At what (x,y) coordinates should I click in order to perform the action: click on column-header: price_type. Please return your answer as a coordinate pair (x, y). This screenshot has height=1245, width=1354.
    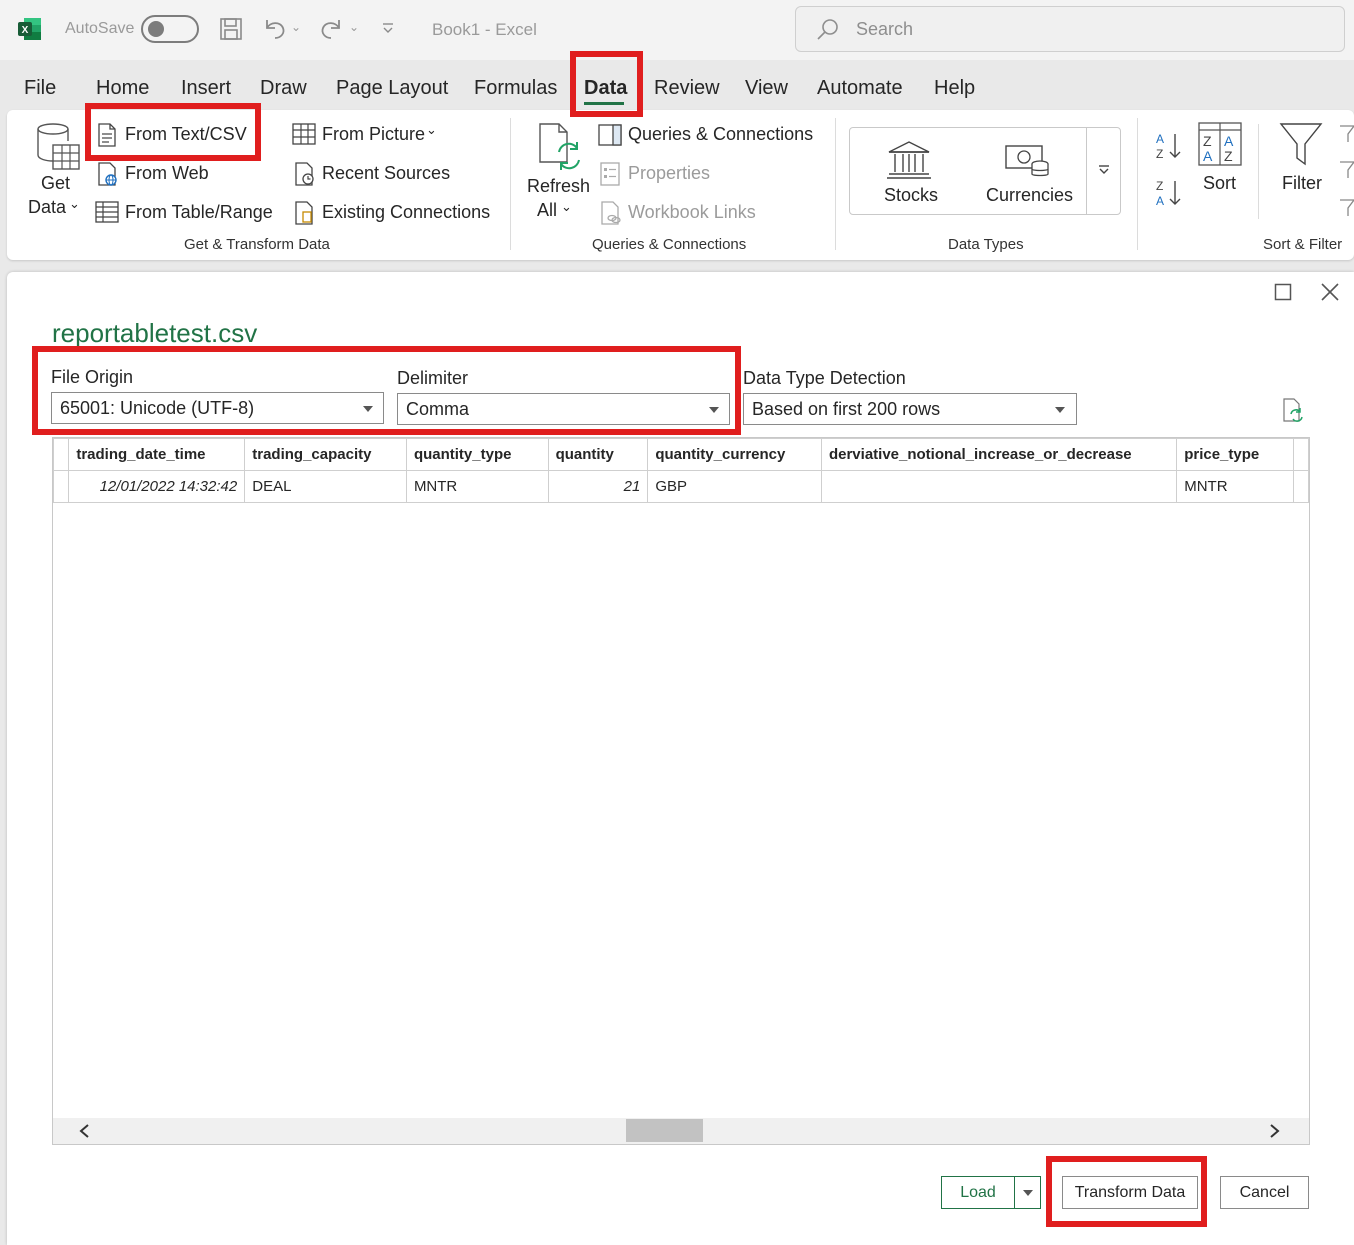
    Looking at the image, I should click on (1235, 454).